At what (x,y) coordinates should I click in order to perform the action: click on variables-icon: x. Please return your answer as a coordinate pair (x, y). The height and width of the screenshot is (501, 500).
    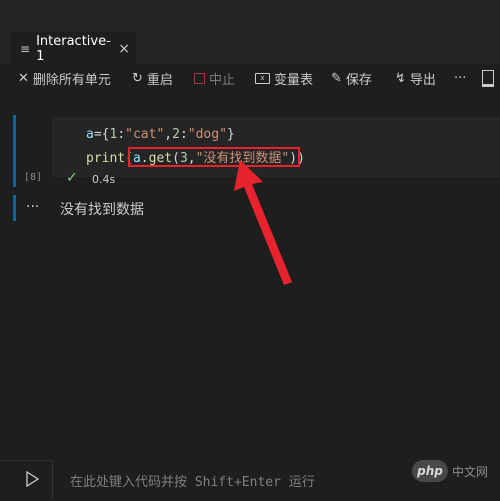
    Looking at the image, I should click on (262, 78).